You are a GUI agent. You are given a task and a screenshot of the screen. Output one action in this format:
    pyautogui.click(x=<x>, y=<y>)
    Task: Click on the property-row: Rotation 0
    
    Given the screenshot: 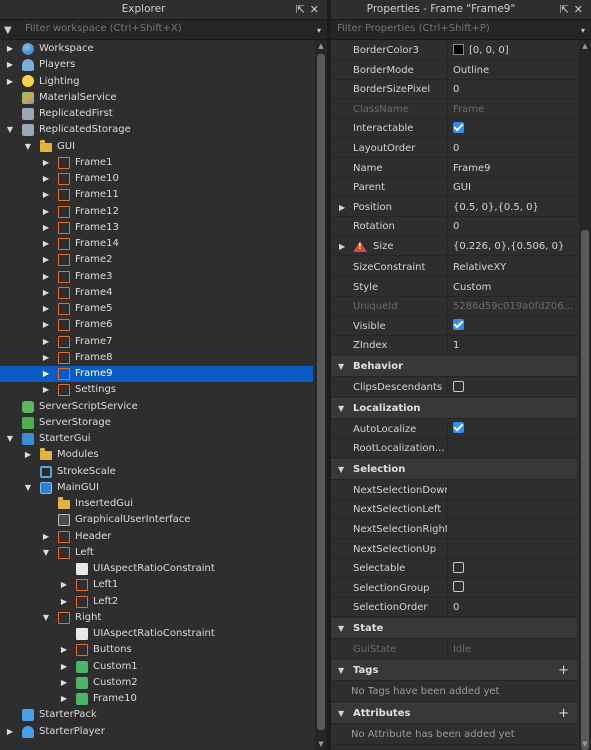 What is the action you would take?
    pyautogui.click(x=454, y=227)
    